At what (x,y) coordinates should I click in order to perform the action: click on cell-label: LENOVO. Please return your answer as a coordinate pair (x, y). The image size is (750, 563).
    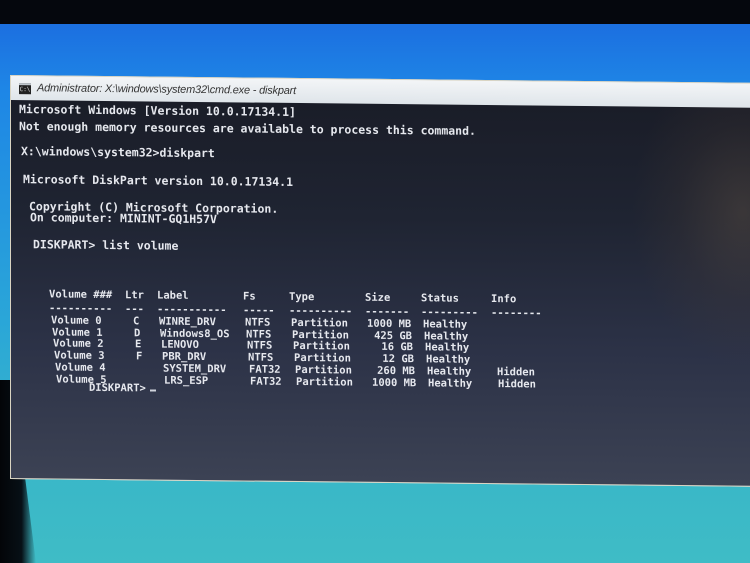
    Looking at the image, I should click on (180, 345).